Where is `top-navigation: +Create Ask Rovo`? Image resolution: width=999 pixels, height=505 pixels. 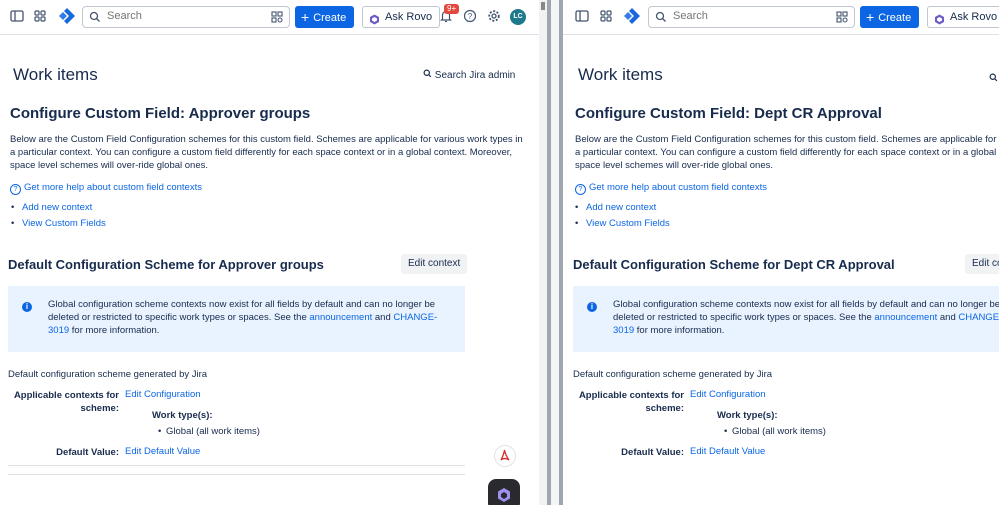 top-navigation: +Create Ask Rovo is located at coordinates (781, 17).